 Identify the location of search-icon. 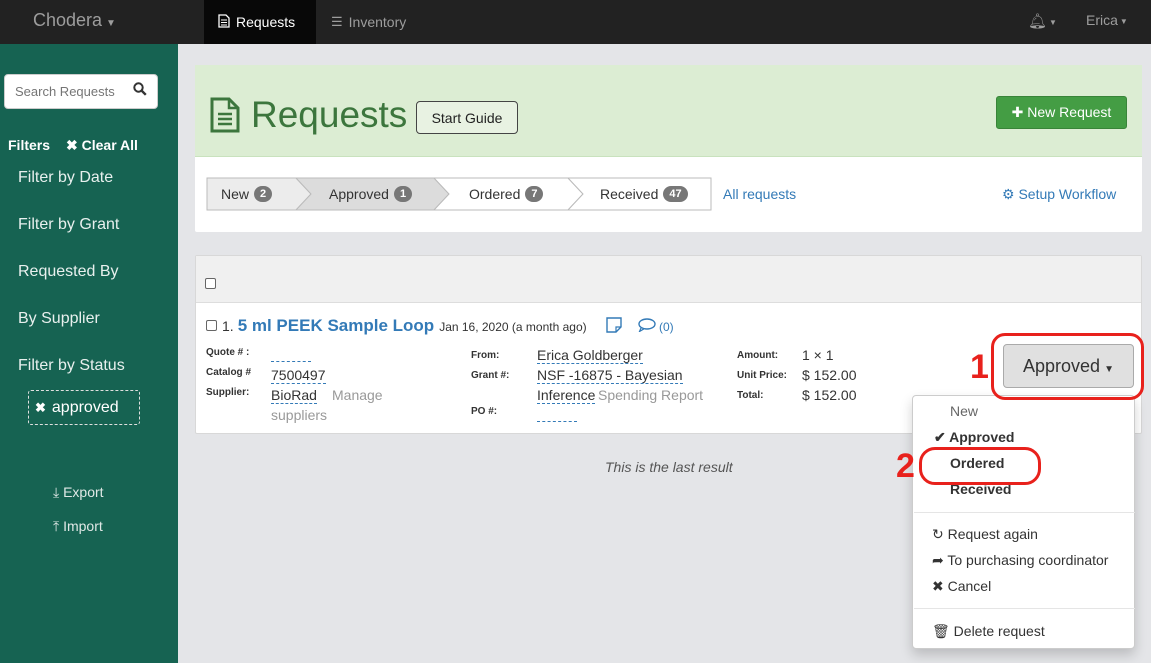
(140, 91).